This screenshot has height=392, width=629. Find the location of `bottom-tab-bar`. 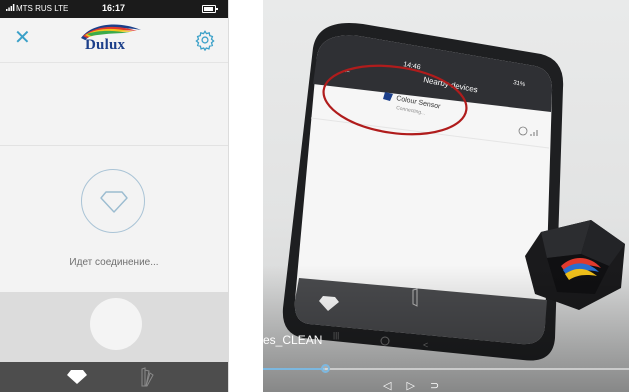

bottom-tab-bar is located at coordinates (114, 377).